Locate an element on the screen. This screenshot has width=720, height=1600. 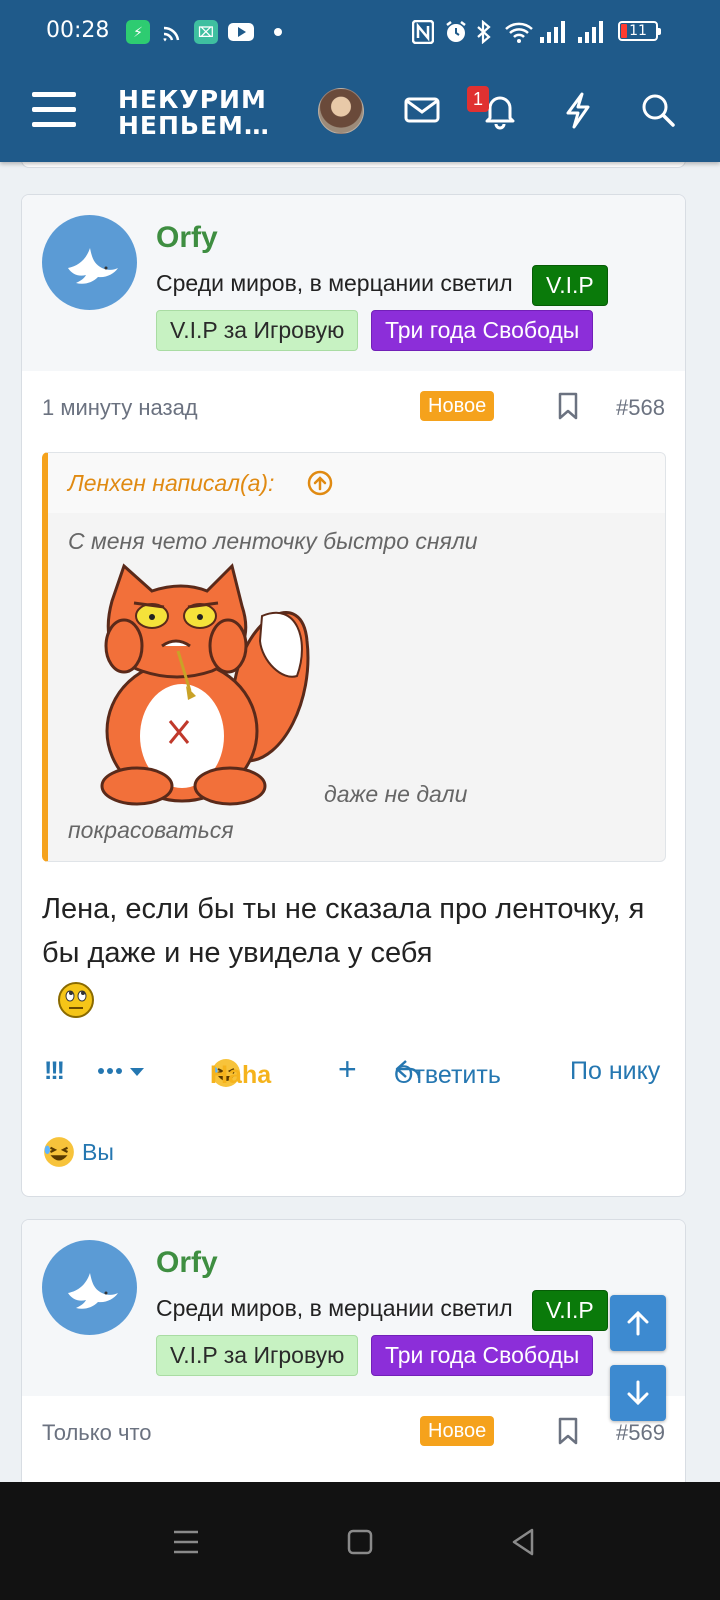
post-time: Только что is located at coordinates (97, 1433).